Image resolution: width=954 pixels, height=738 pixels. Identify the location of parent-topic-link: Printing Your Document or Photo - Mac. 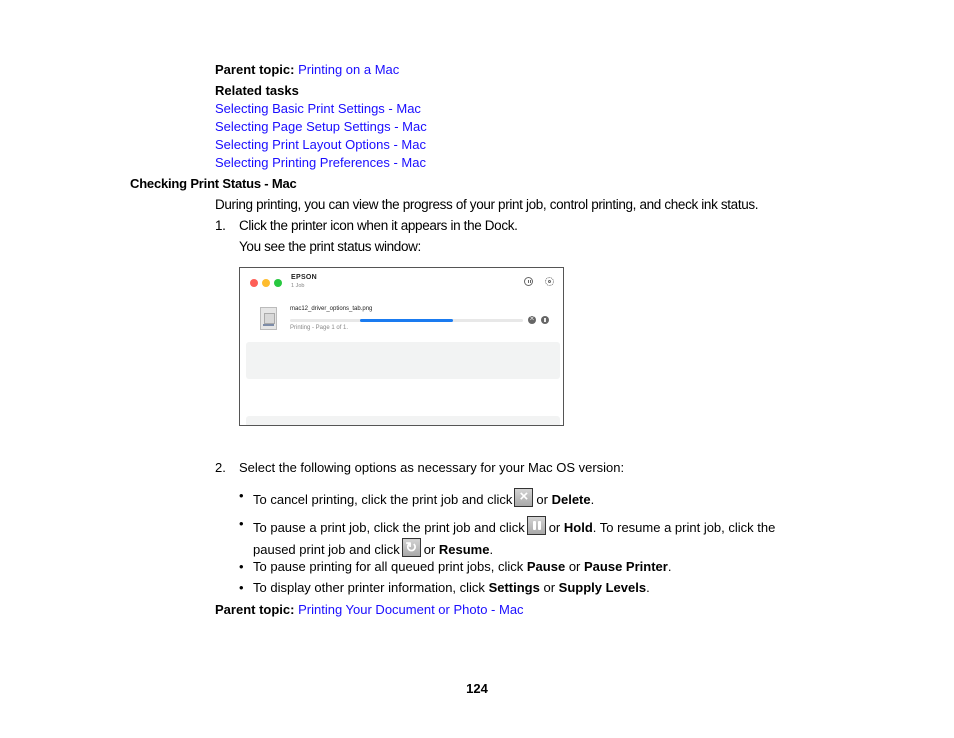
(410, 609).